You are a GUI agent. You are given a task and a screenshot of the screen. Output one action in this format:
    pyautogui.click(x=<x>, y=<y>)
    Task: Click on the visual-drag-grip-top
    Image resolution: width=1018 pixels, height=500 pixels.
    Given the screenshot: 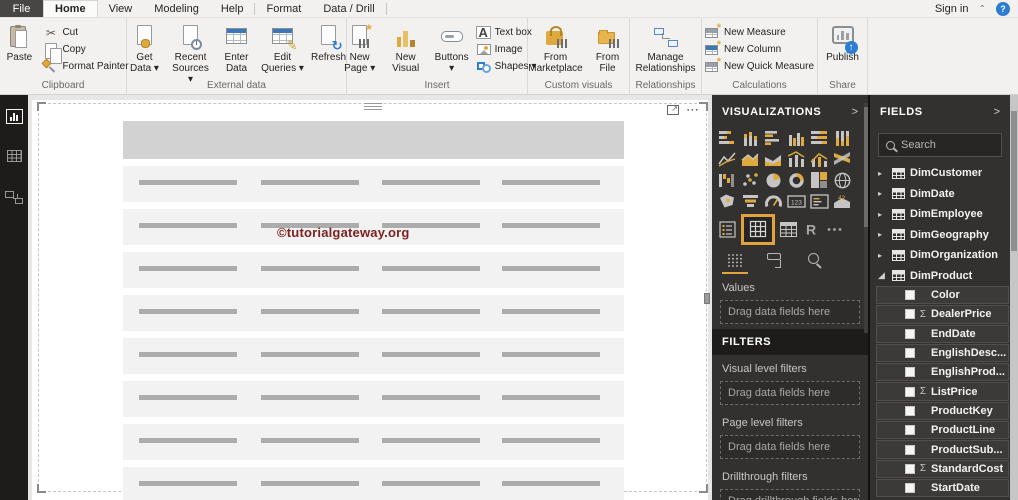 What is the action you would take?
    pyautogui.click(x=372, y=106)
    